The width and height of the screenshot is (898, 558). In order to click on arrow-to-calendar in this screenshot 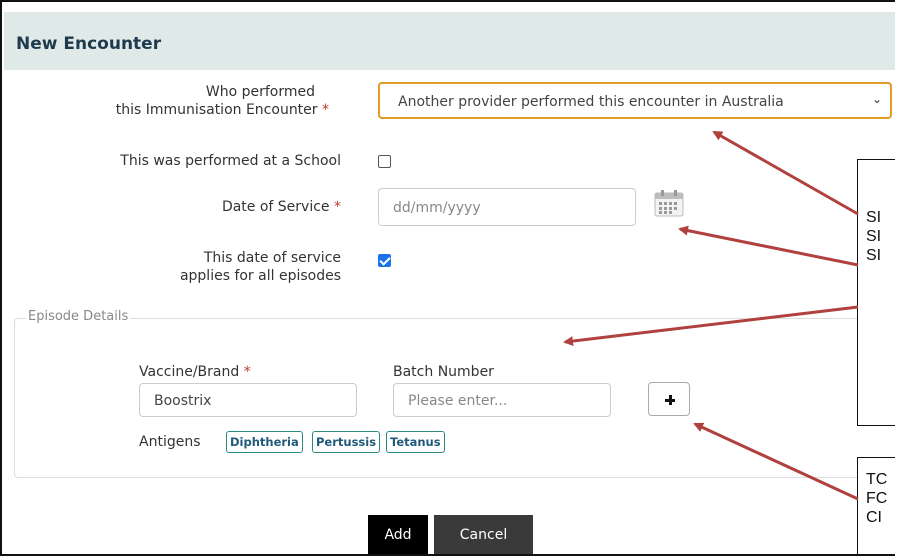, I will do `click(768, 246)`.